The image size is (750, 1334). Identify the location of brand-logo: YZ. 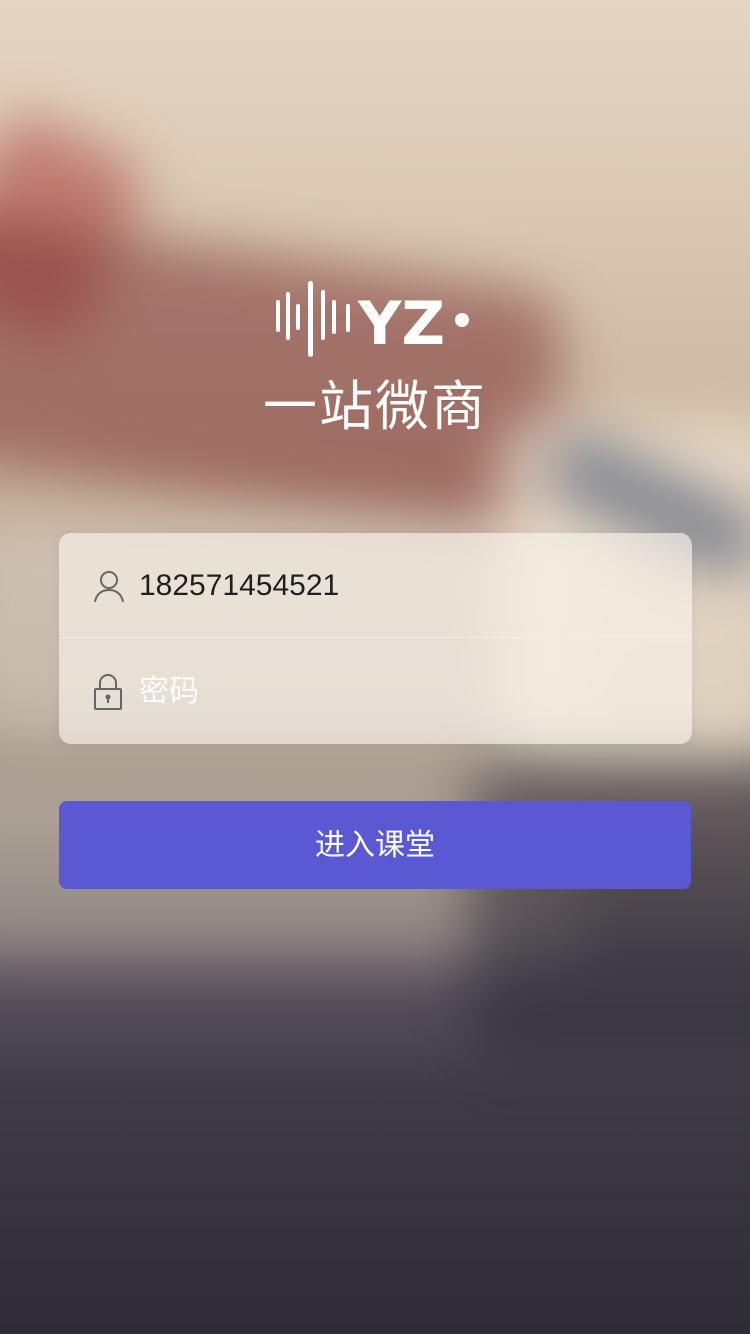
(375, 321).